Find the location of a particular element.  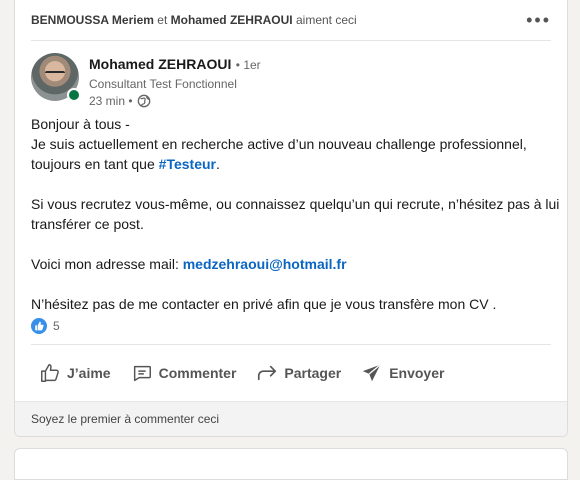

comment-label: Commenter is located at coordinates (197, 373).